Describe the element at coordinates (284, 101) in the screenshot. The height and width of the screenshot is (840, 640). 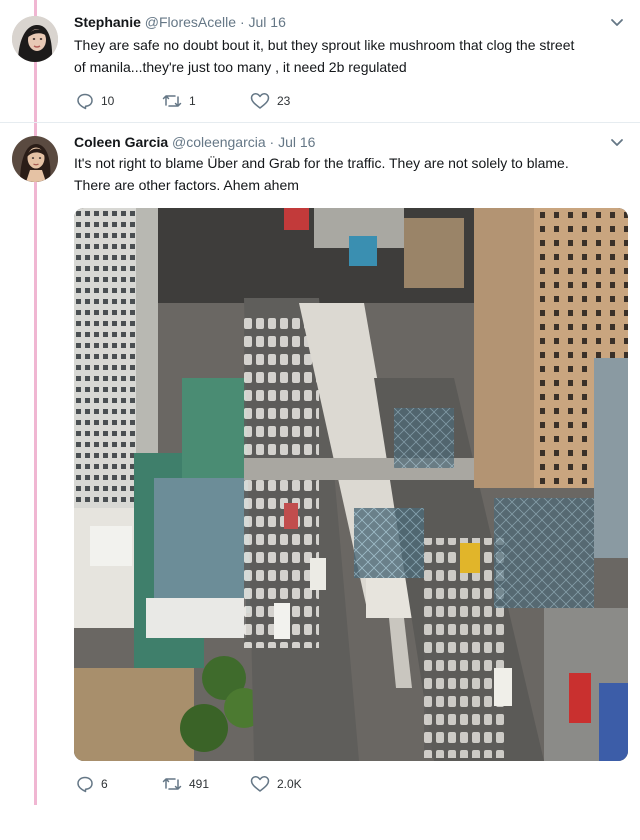
I see `like-count: 23` at that location.